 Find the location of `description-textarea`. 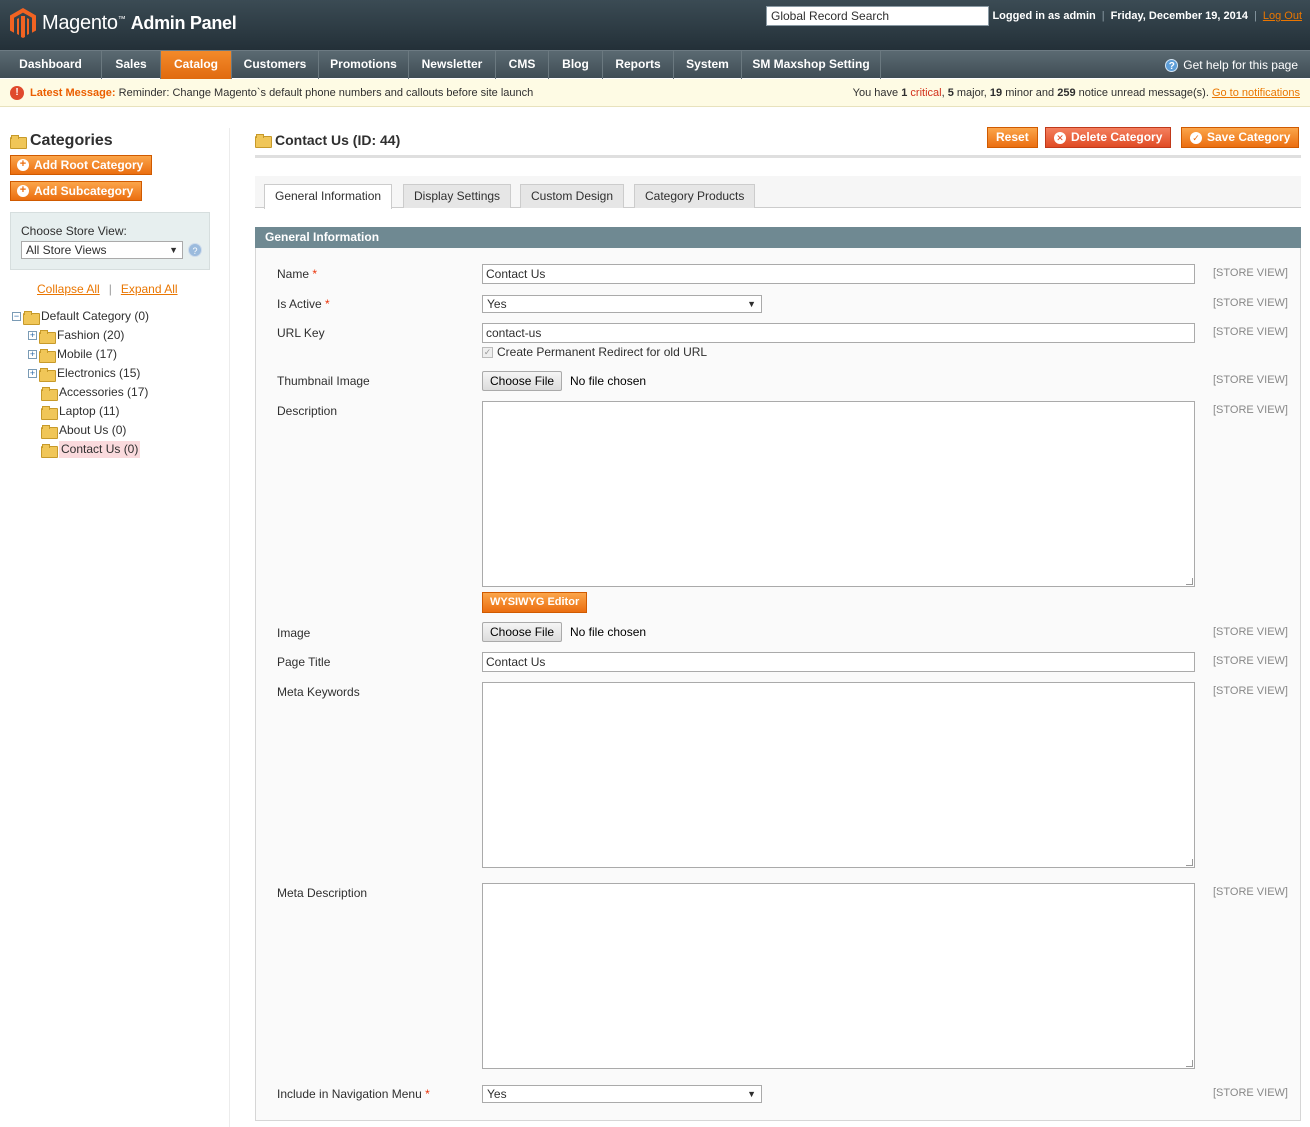

description-textarea is located at coordinates (838, 494).